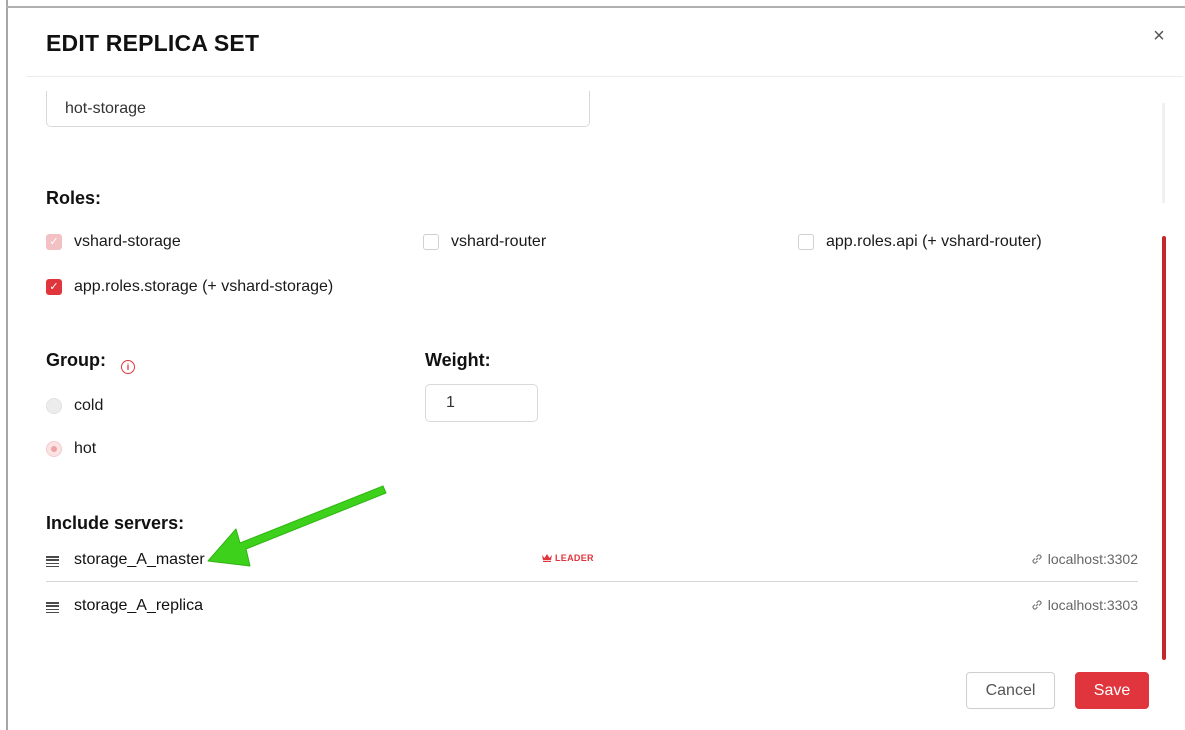 This screenshot has height=730, width=1185. I want to click on role-vshard-router-checkbox: vshard-router, so click(484, 242).